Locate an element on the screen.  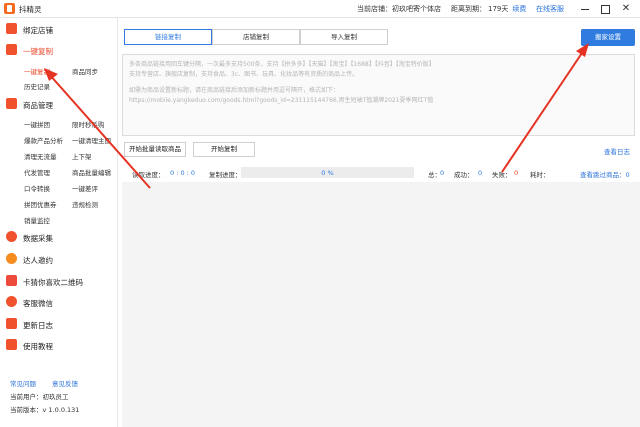
subnav-code-convert: 口令转换 is located at coordinates (37, 188).